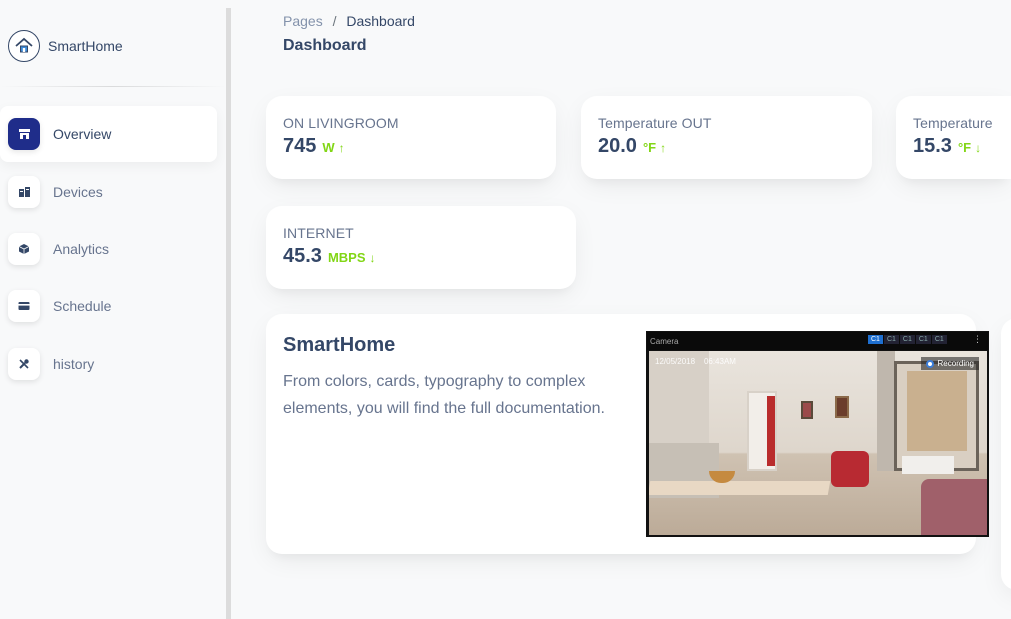 The image size is (1011, 619). I want to click on stat-value-row: 20.0 °F ↑, so click(726, 146).